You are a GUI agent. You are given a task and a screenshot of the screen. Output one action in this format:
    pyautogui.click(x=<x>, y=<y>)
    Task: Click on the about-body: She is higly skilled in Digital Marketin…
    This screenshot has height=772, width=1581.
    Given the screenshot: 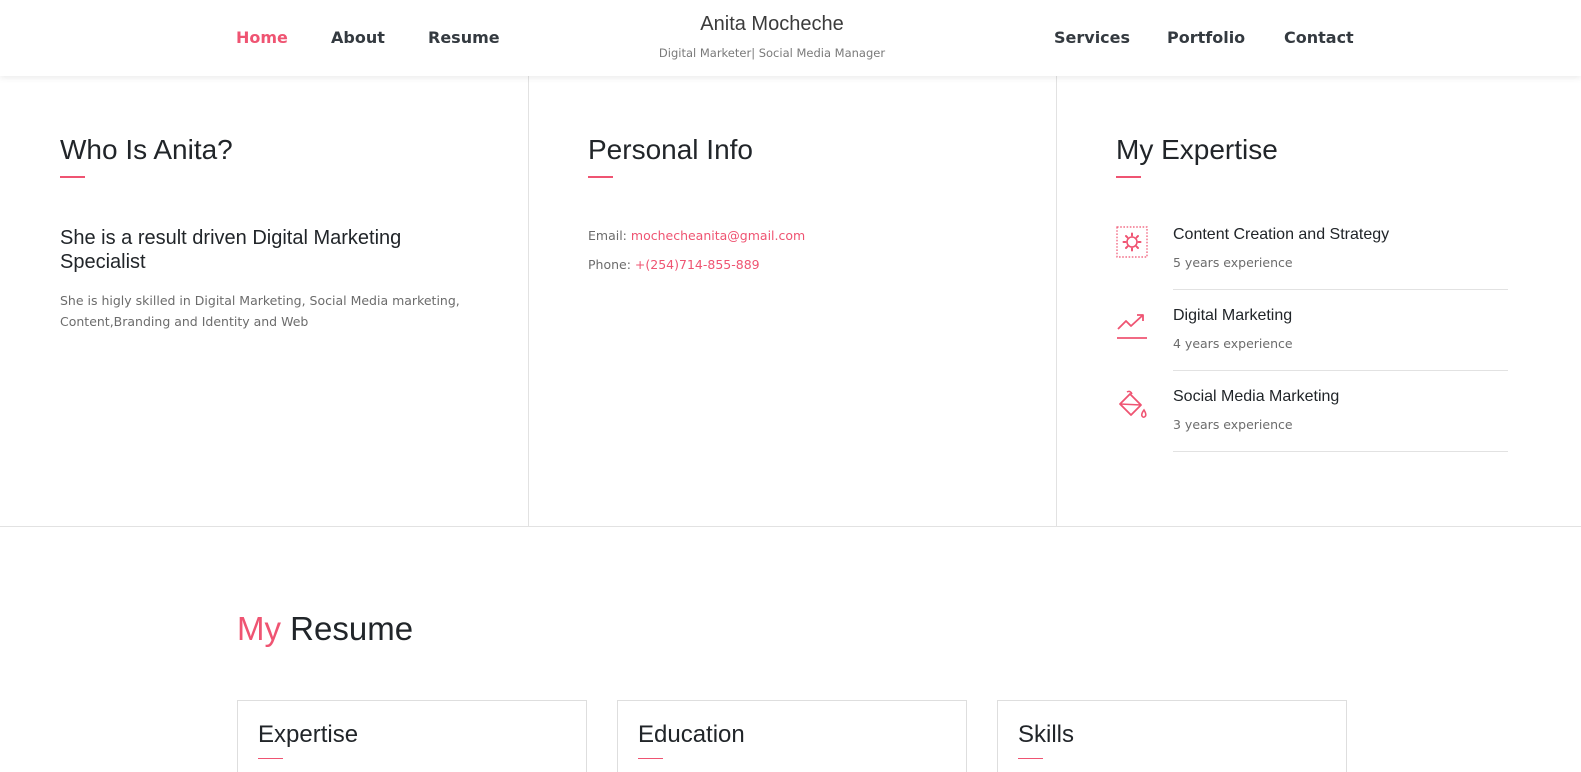 What is the action you would take?
    pyautogui.click(x=260, y=311)
    